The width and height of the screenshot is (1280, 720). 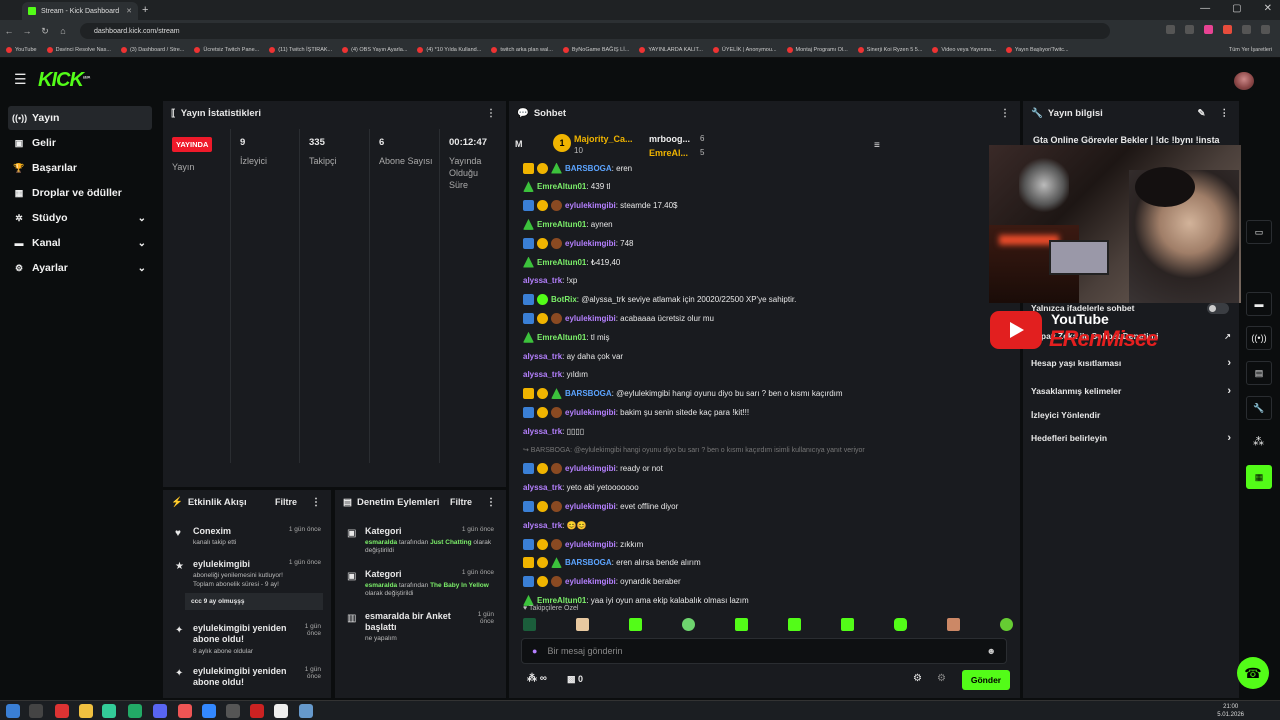 I want to click on sidebar-item-studyo: ✲ Stüdyo ⌄, so click(x=80, y=218).